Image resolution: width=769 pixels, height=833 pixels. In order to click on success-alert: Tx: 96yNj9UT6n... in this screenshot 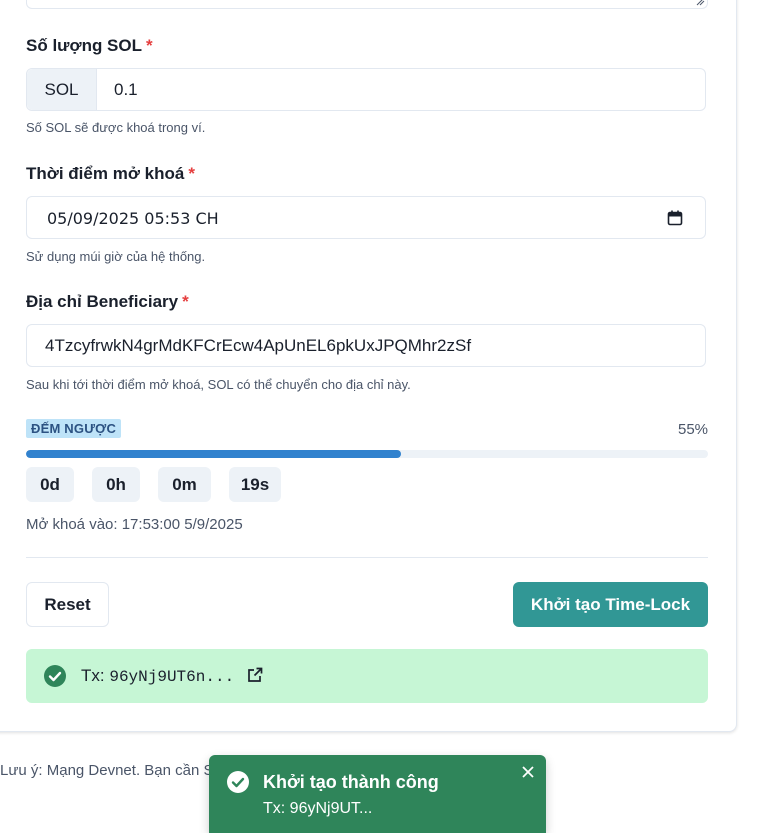, I will do `click(367, 676)`.